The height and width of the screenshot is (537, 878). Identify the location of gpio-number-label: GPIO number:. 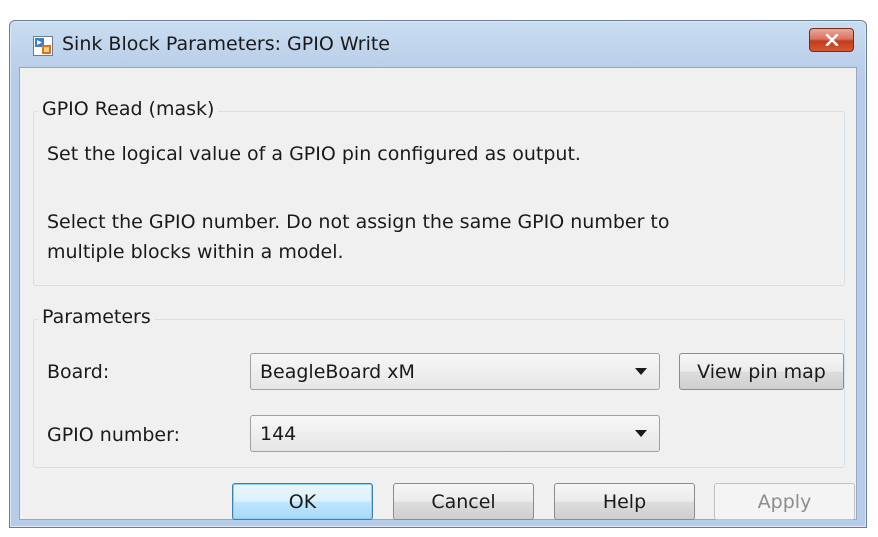
(113, 435).